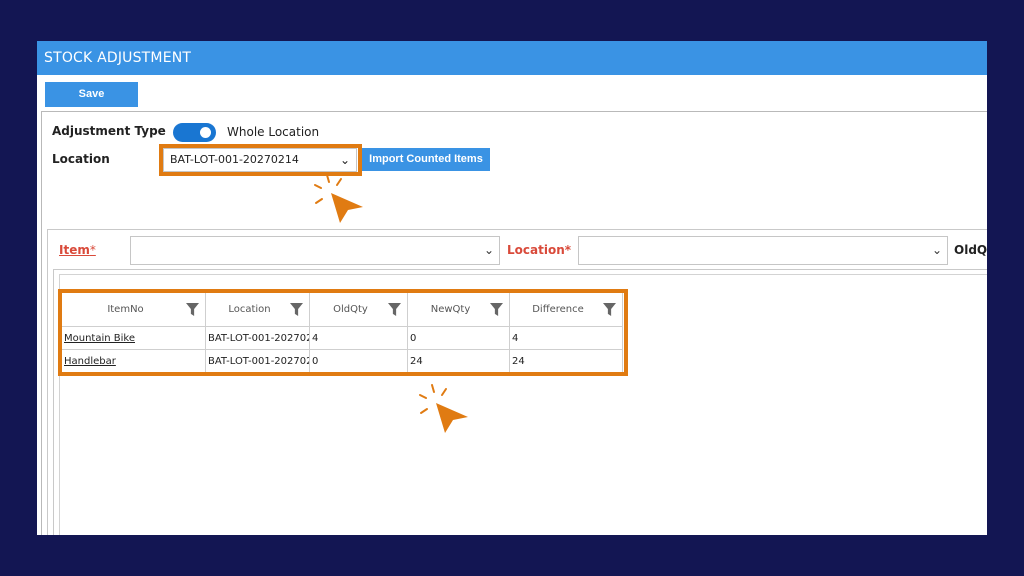 The height and width of the screenshot is (576, 1024). What do you see at coordinates (315, 250) in the screenshot?
I see `item-select: ⌄` at bounding box center [315, 250].